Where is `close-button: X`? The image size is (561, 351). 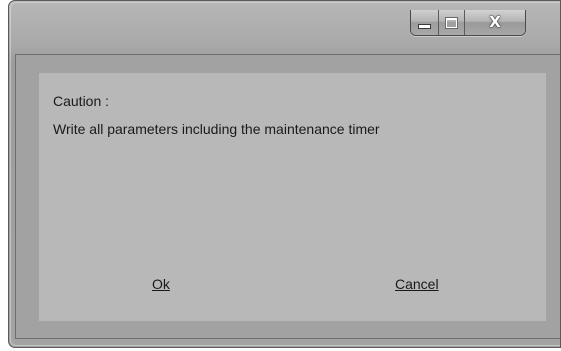
close-button: X is located at coordinates (495, 22).